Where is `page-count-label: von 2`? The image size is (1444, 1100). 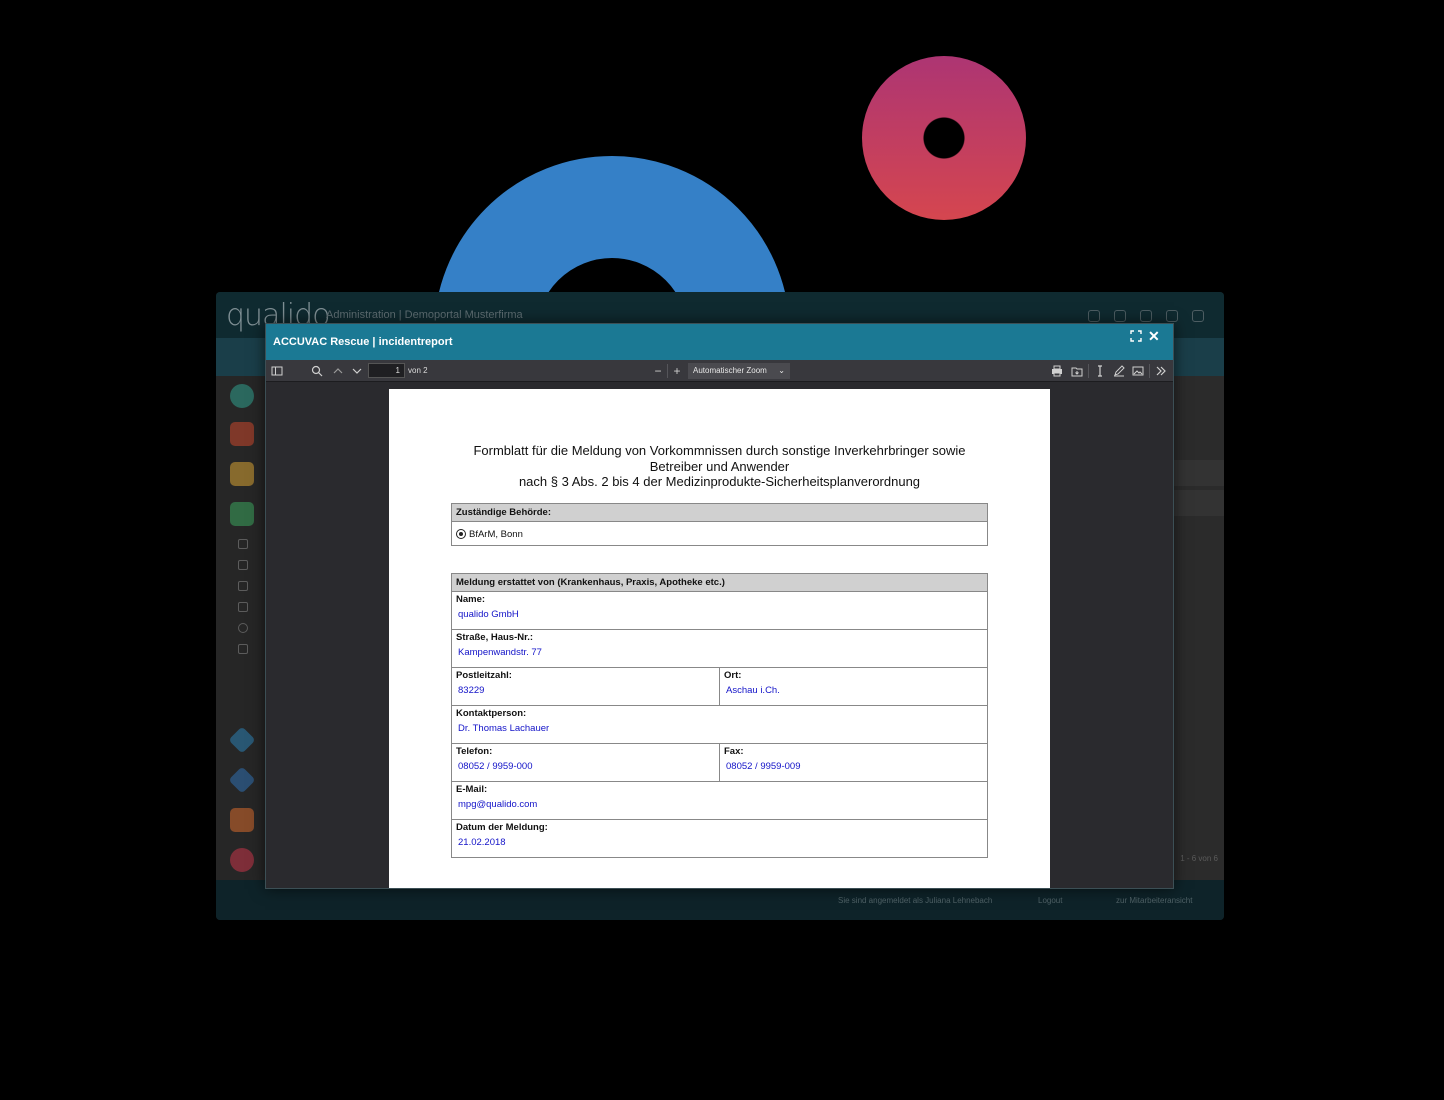
page-count-label: von 2 is located at coordinates (418, 370).